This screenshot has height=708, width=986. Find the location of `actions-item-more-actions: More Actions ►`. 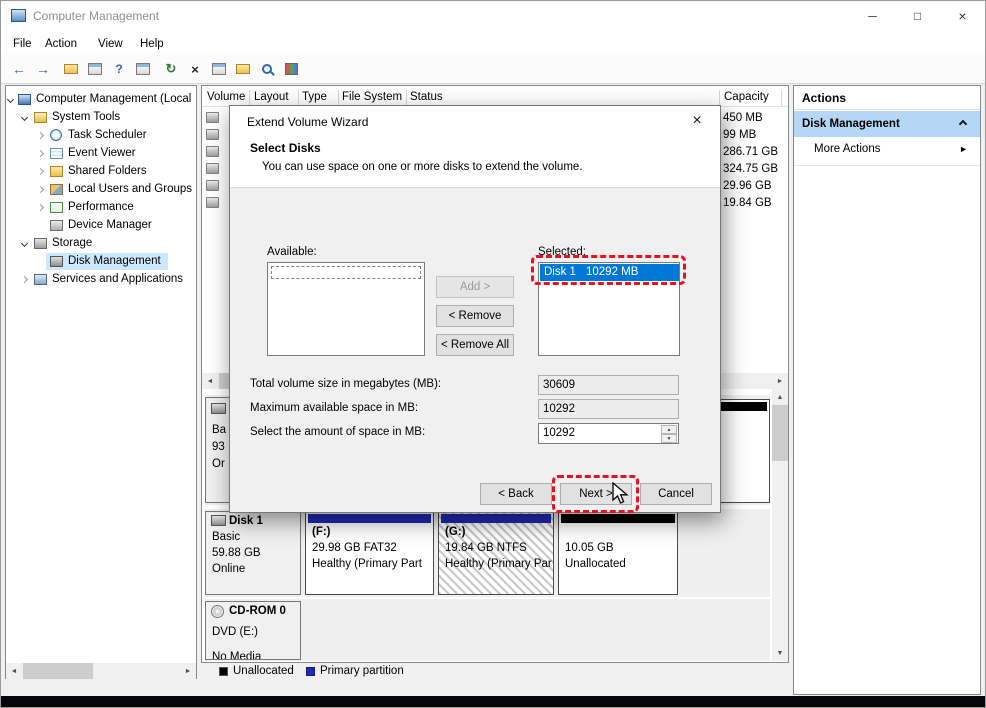

actions-item-more-actions: More Actions ► is located at coordinates (887, 150).